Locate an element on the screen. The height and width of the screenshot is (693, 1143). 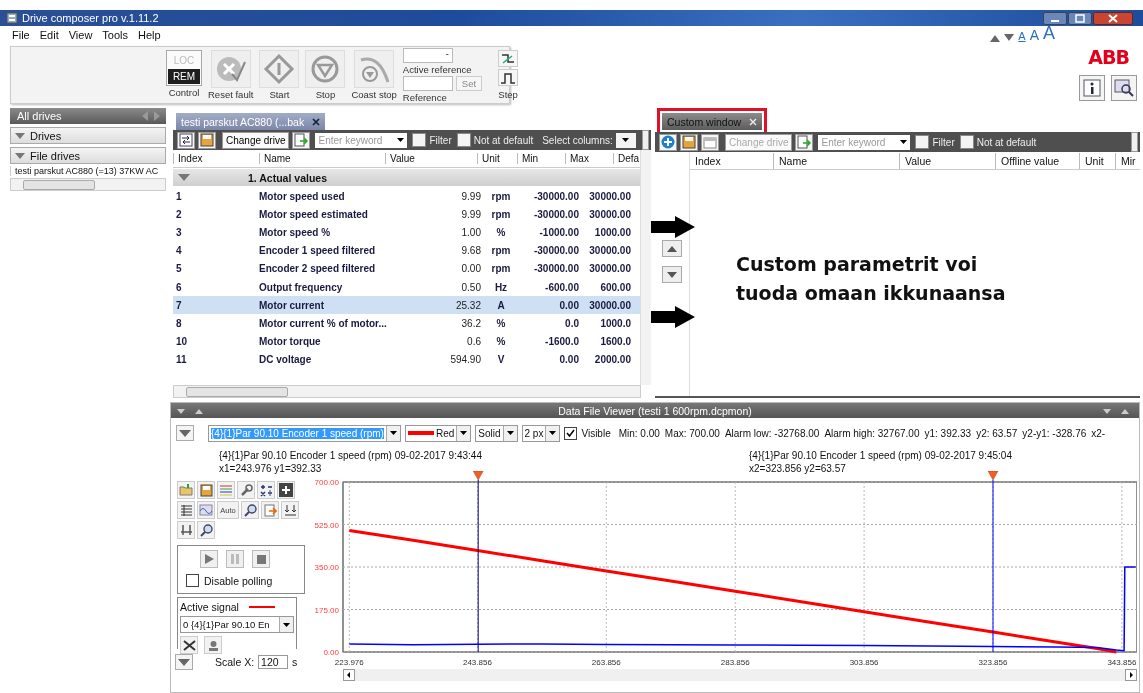
column-header: Min is located at coordinates (528, 158).